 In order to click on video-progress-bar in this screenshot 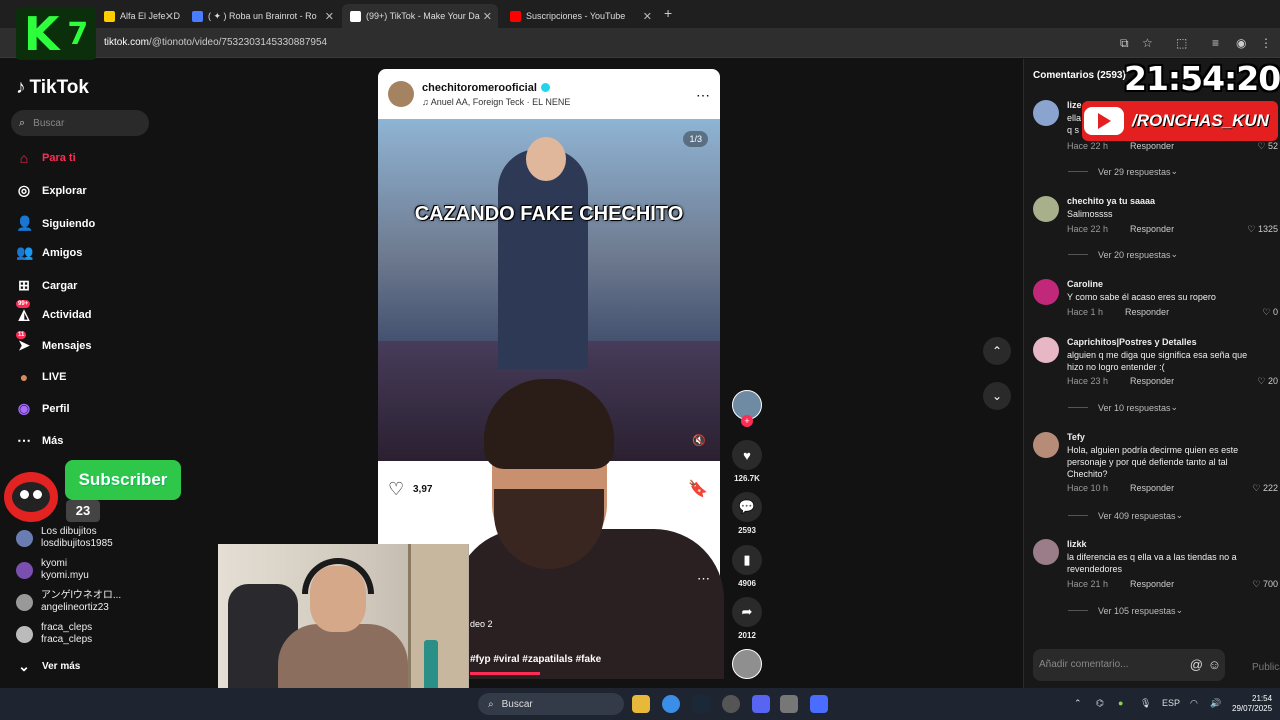, I will do `click(505, 673)`.